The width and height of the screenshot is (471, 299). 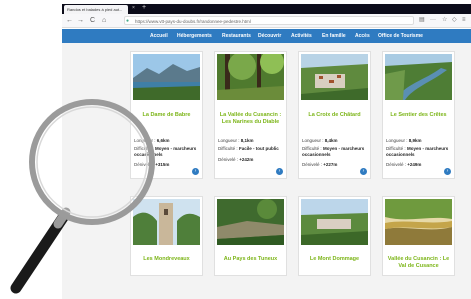 I want to click on card-length: Longueur : 6,6km, so click(x=152, y=140).